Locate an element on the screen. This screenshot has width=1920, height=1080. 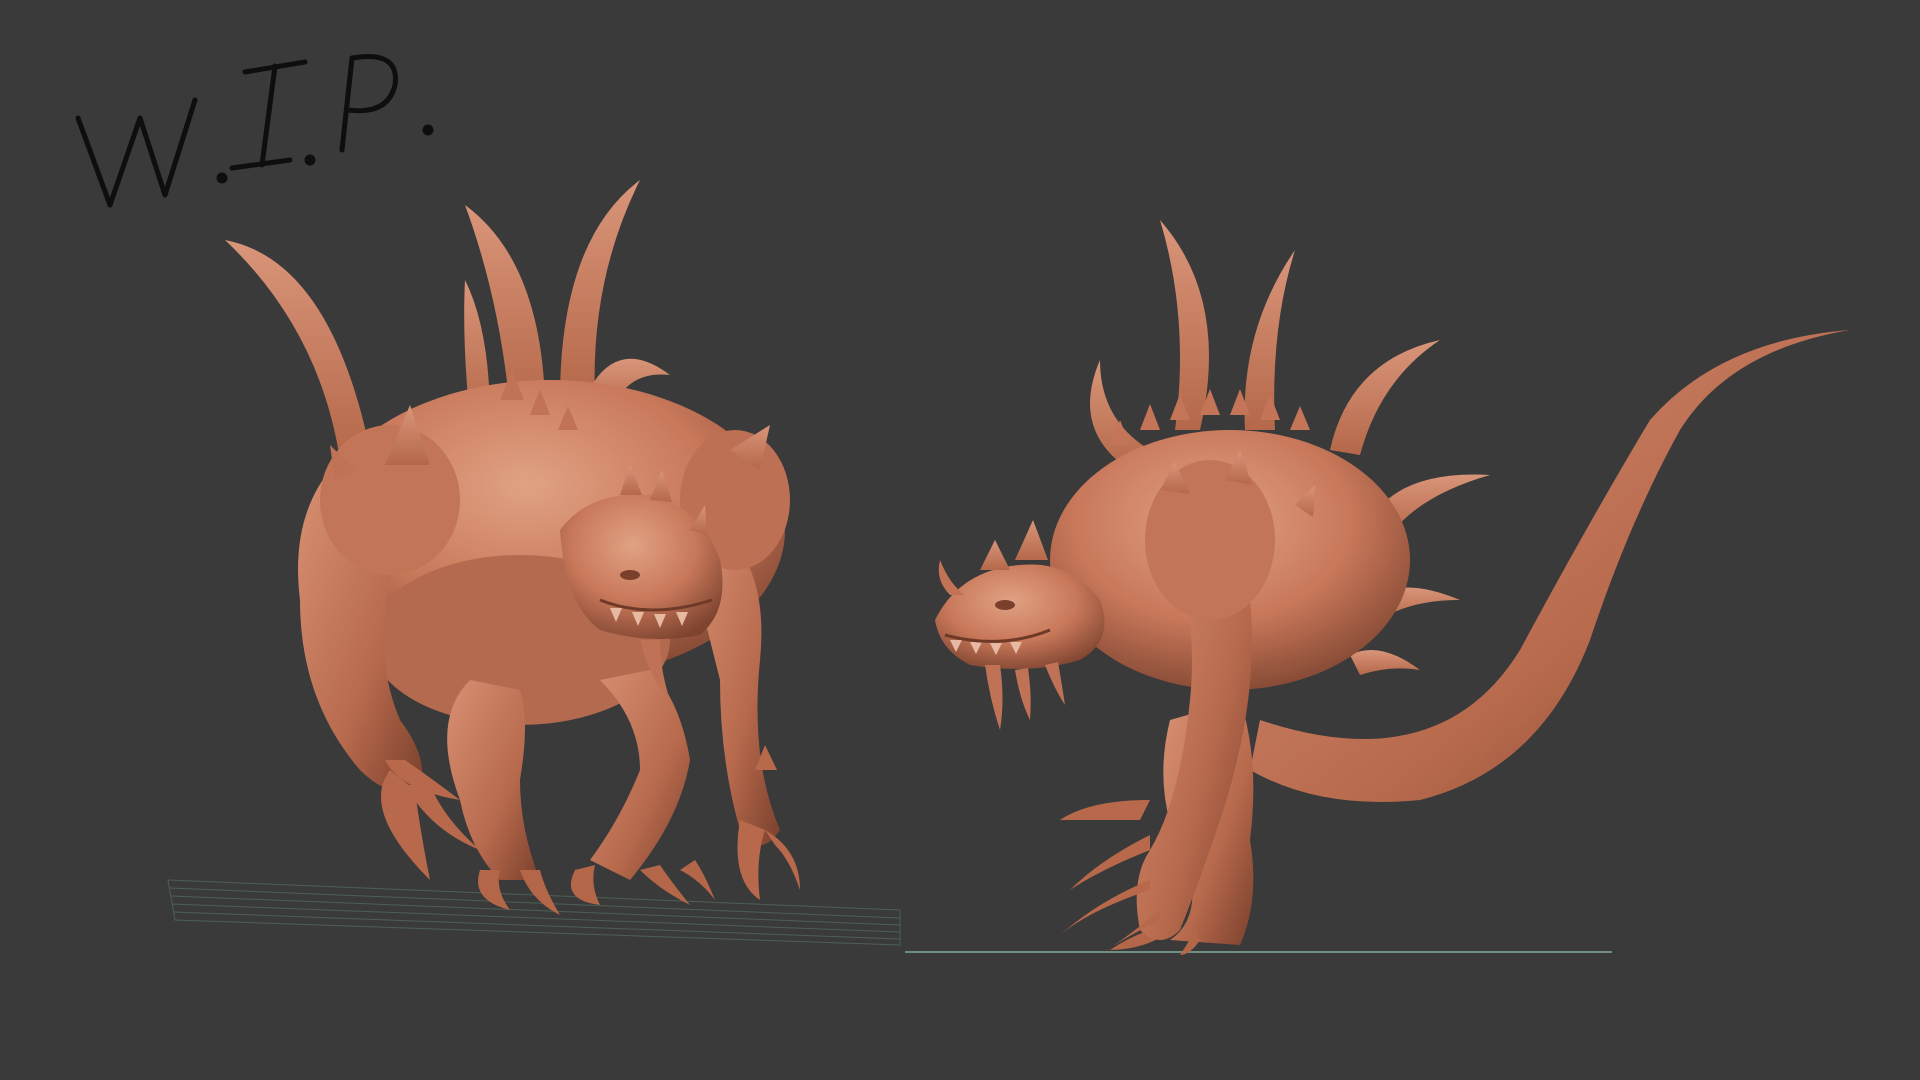
handwritten-wip-mark is located at coordinates (254, 131).